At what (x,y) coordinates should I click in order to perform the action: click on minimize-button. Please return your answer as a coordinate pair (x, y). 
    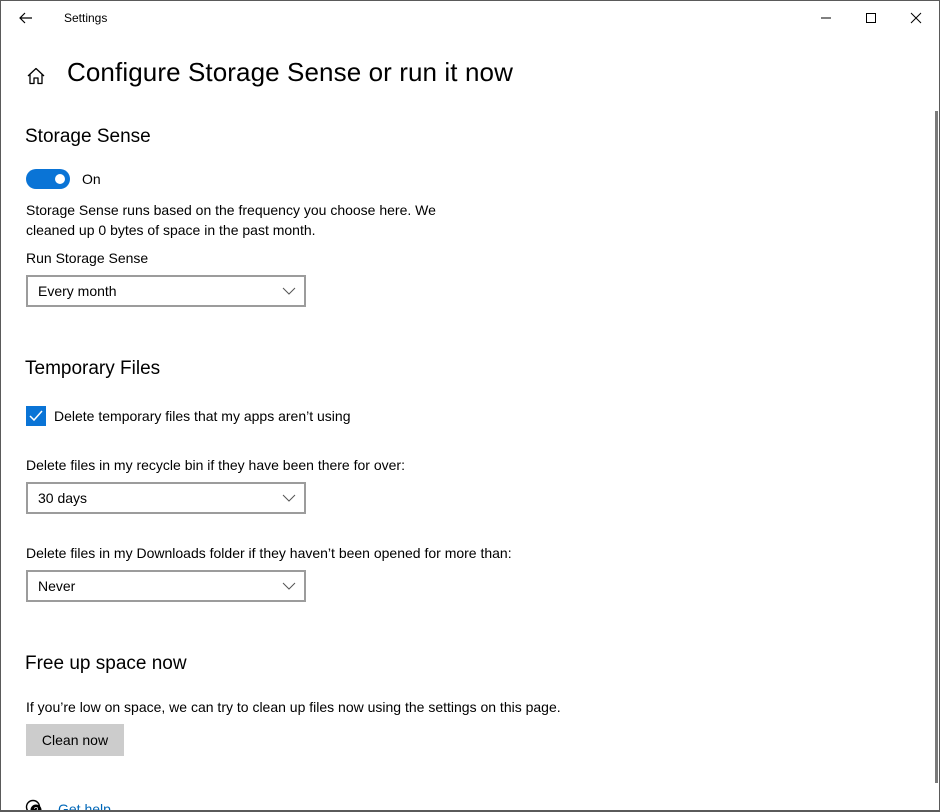
    Looking at the image, I should click on (826, 18).